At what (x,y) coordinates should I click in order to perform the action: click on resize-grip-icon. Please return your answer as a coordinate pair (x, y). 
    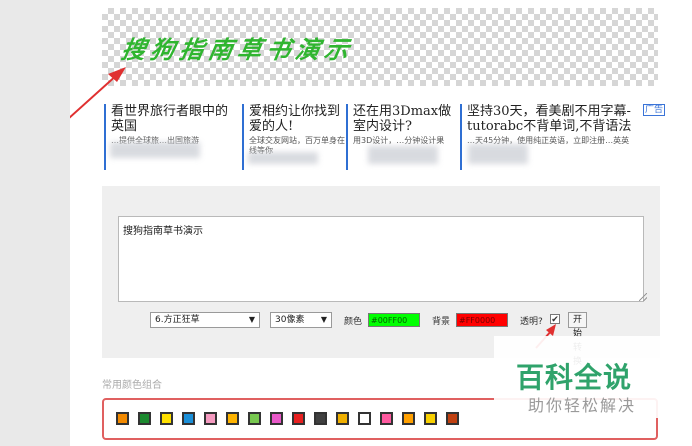
    Looking at the image, I should click on (643, 297).